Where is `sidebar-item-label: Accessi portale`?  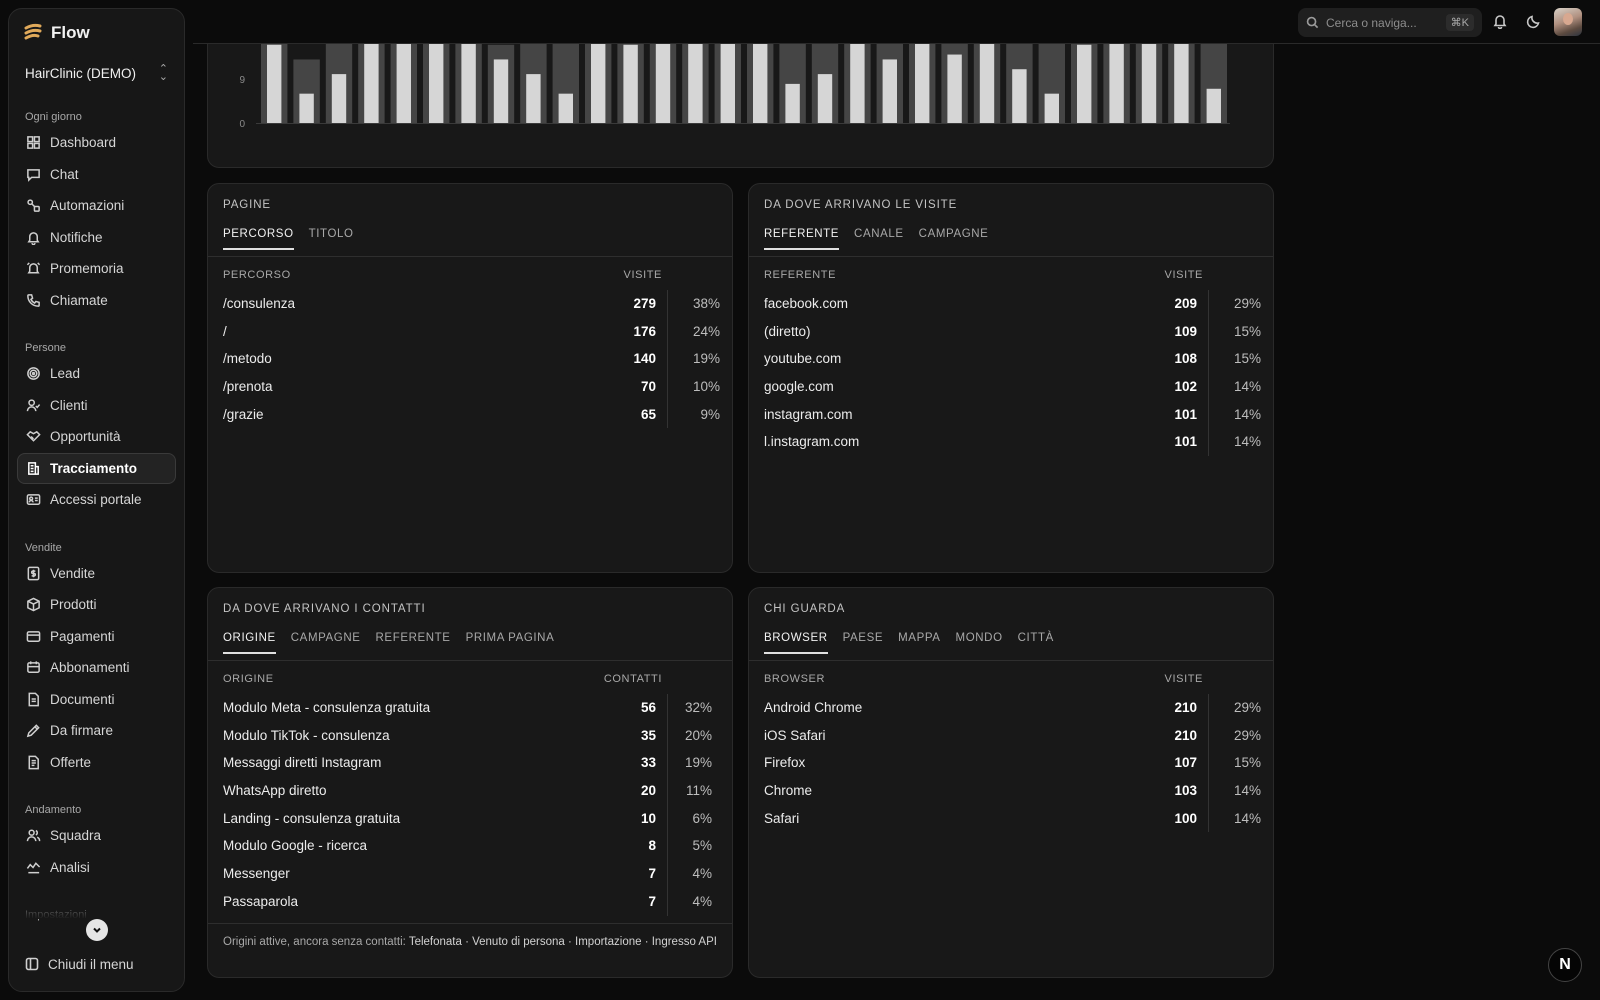 sidebar-item-label: Accessi portale is located at coordinates (96, 500).